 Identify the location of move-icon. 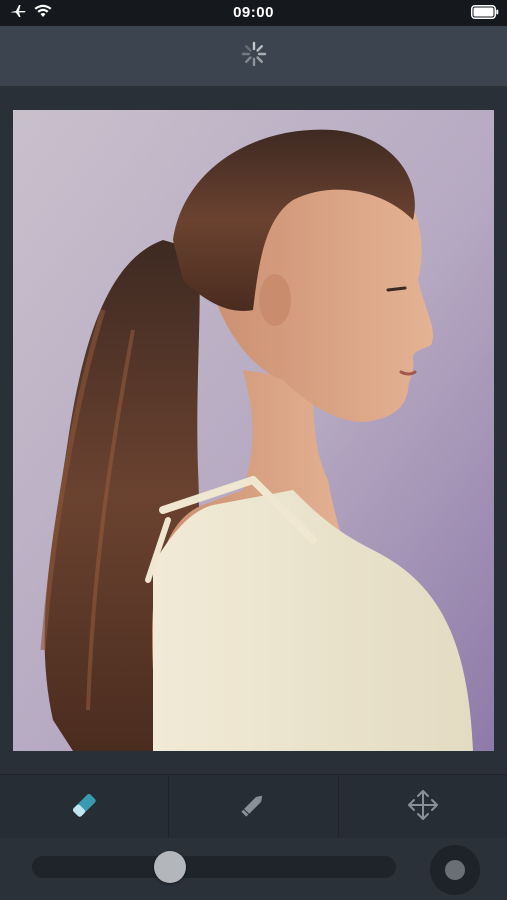
(423, 807).